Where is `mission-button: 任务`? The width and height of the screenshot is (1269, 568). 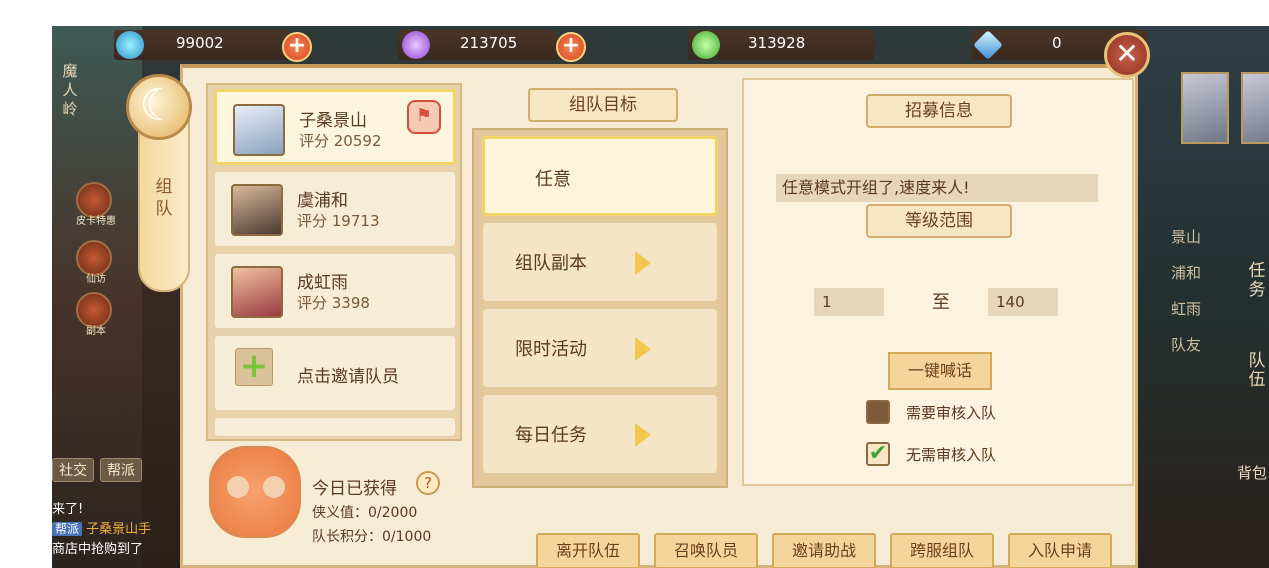
mission-button: 任务 is located at coordinates (1257, 281).